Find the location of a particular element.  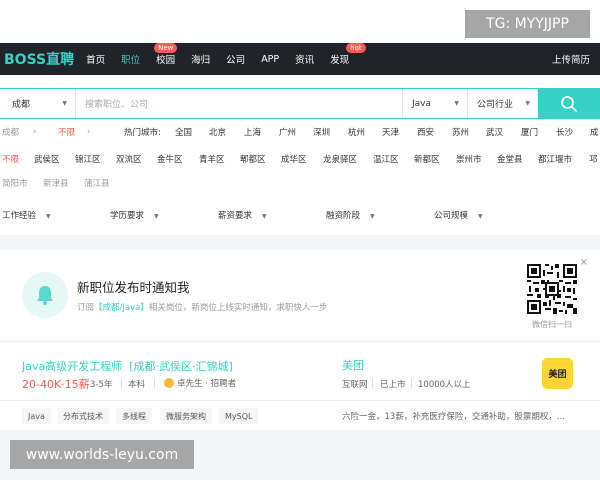

district-item: 新都区 is located at coordinates (427, 159).